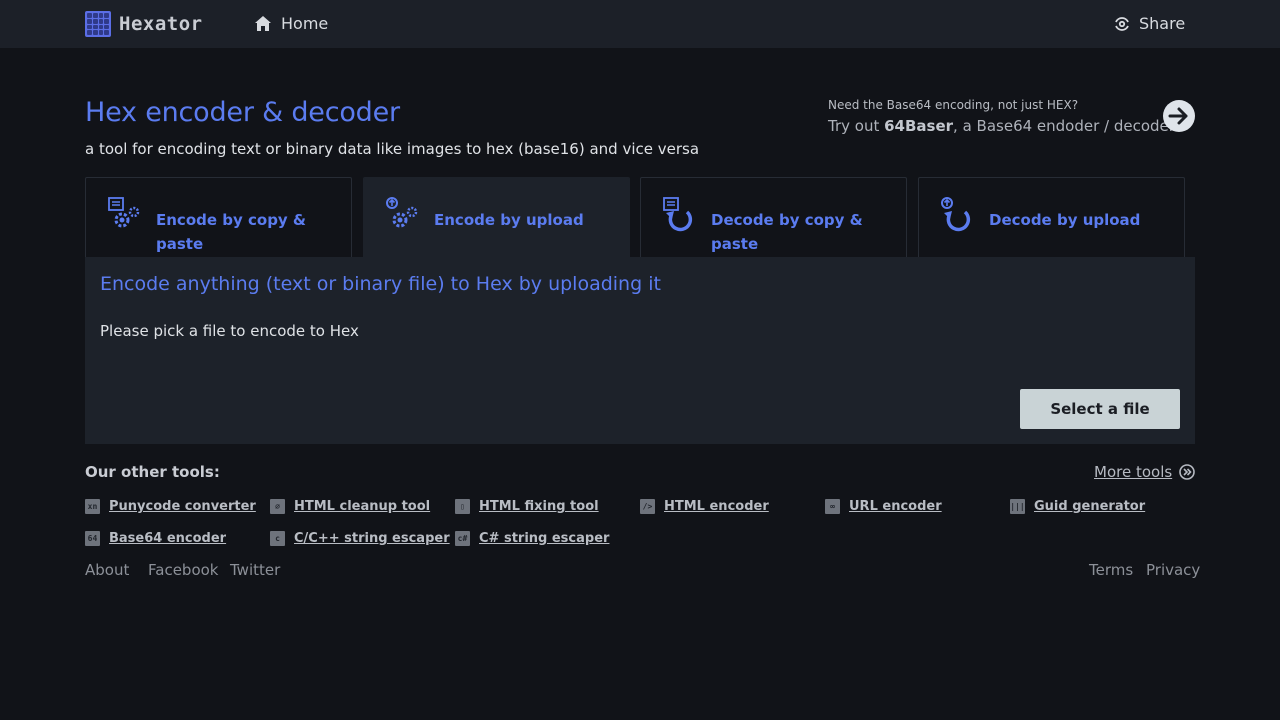 Image resolution: width=1280 pixels, height=720 pixels. Describe the element at coordinates (1065, 220) in the screenshot. I see `tab-label: Decode by upload` at that location.